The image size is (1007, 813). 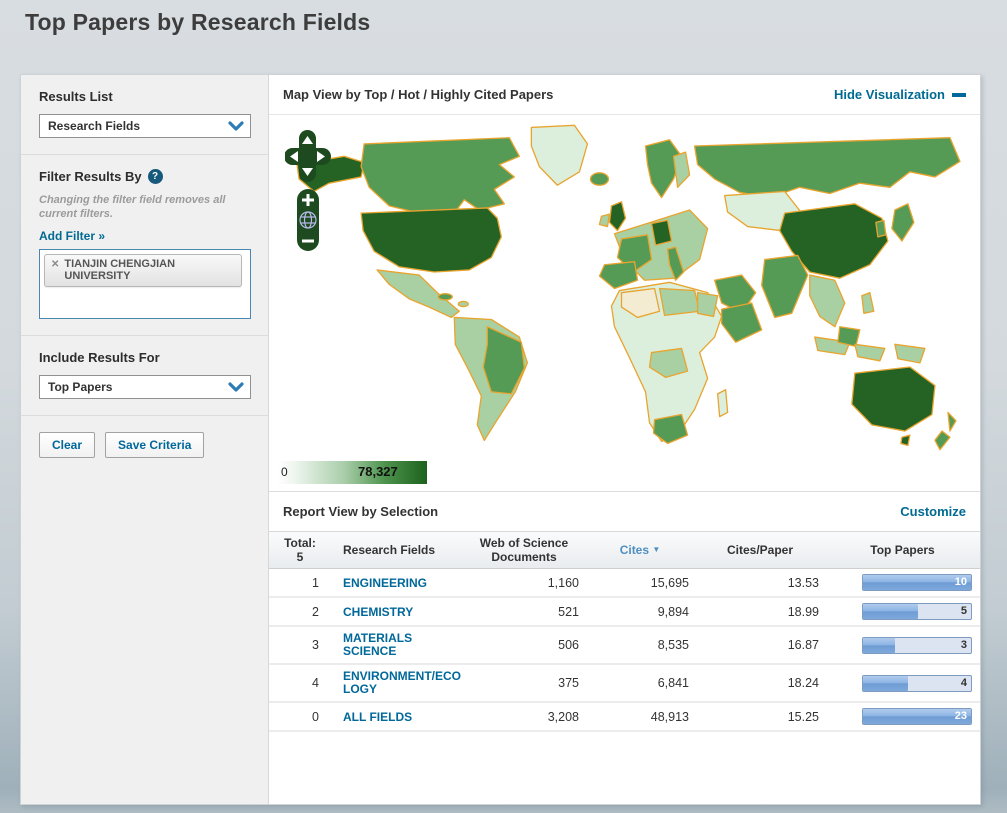 I want to click on row-cites: 6,841, so click(x=673, y=683).